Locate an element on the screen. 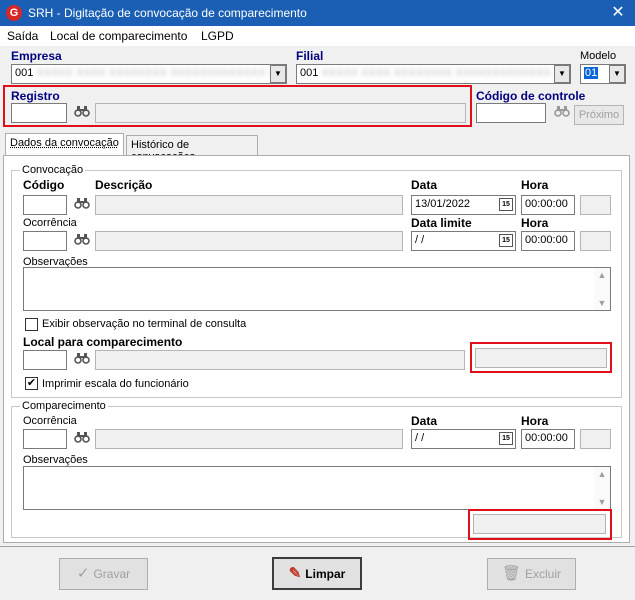 The image size is (635, 600). excluir-button: 🗑 Excluir is located at coordinates (531, 574).